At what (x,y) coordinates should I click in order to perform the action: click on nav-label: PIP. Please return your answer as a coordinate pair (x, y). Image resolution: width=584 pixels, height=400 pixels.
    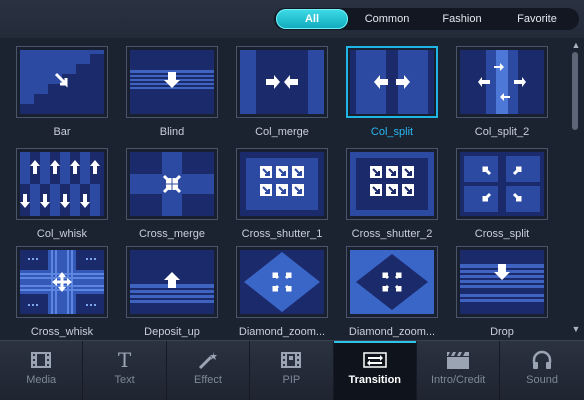
    Looking at the image, I should click on (291, 380).